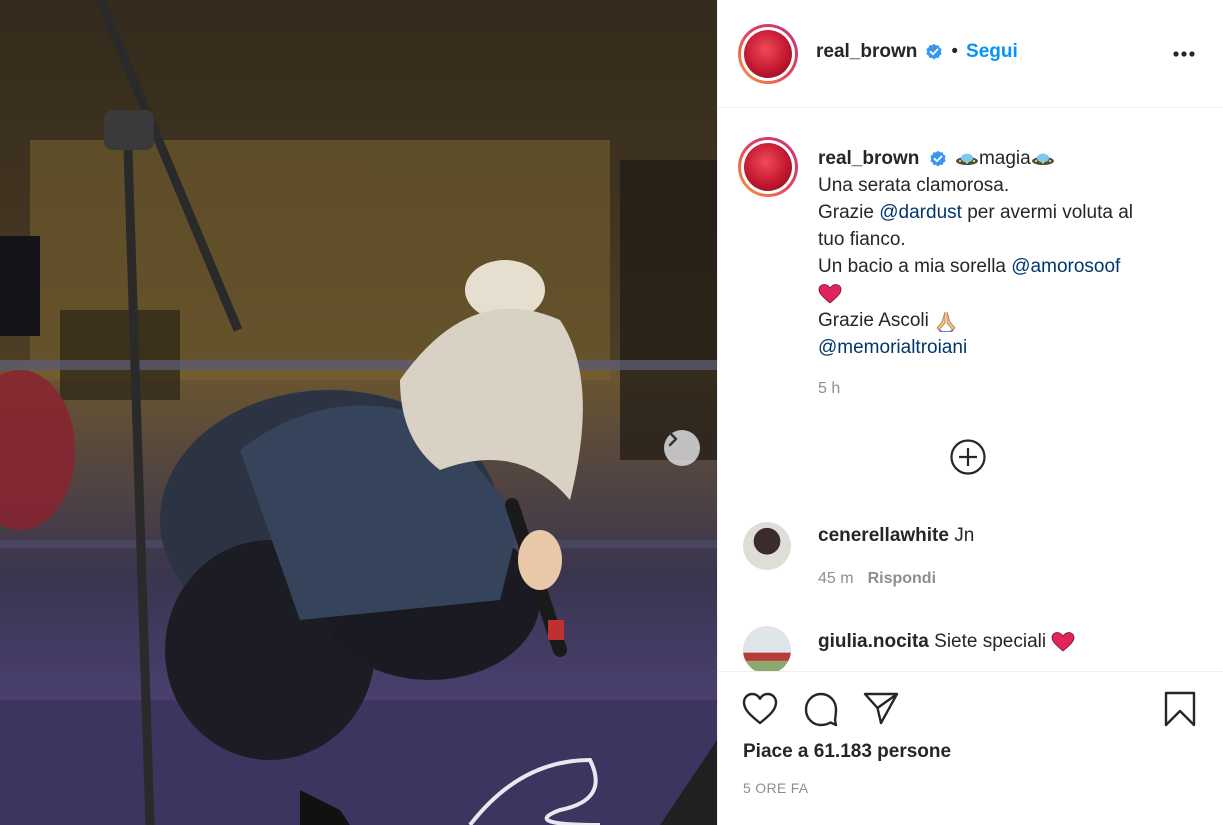 This screenshot has height=825, width=1223. I want to click on caption-username: real_brown, so click(868, 158).